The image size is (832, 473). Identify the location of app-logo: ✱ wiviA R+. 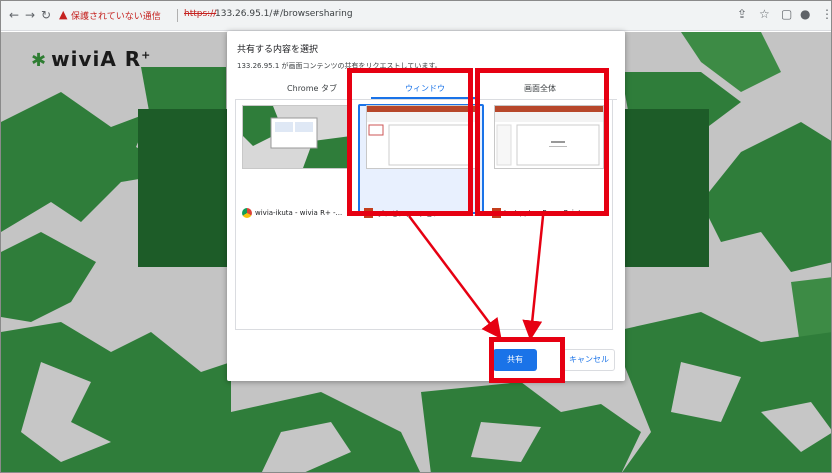
(91, 59).